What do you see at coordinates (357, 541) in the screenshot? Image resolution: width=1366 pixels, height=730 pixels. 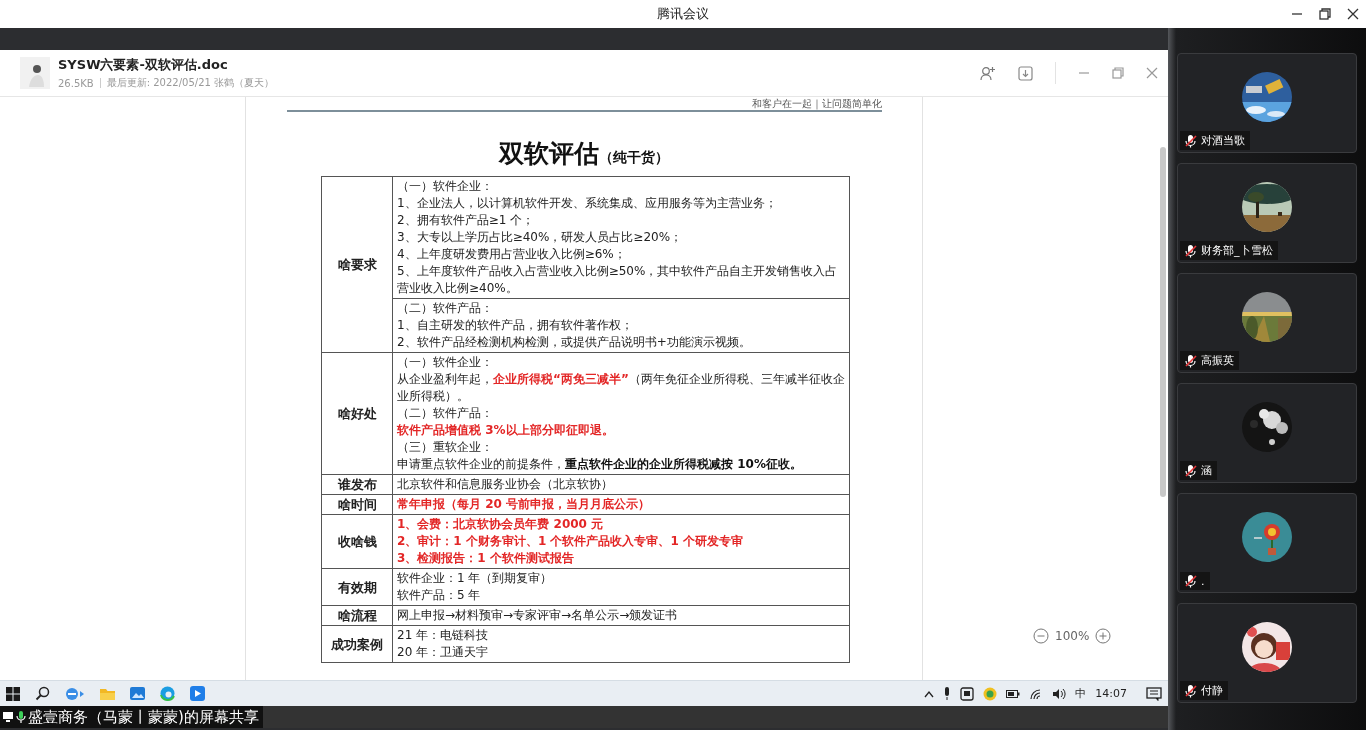 I see `row-label: 收啥钱` at bounding box center [357, 541].